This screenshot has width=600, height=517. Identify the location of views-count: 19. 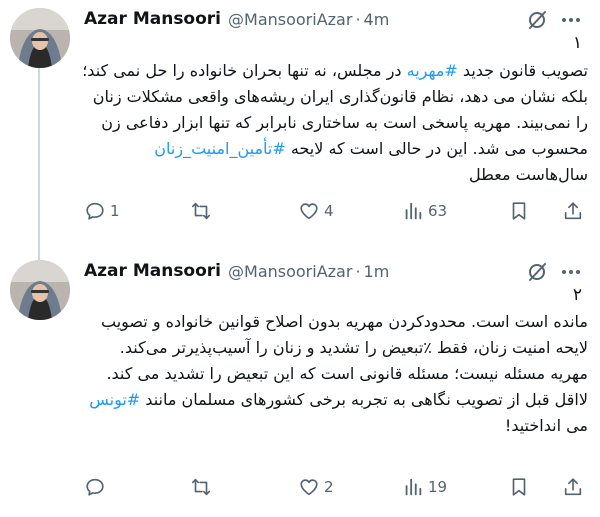
(438, 487).